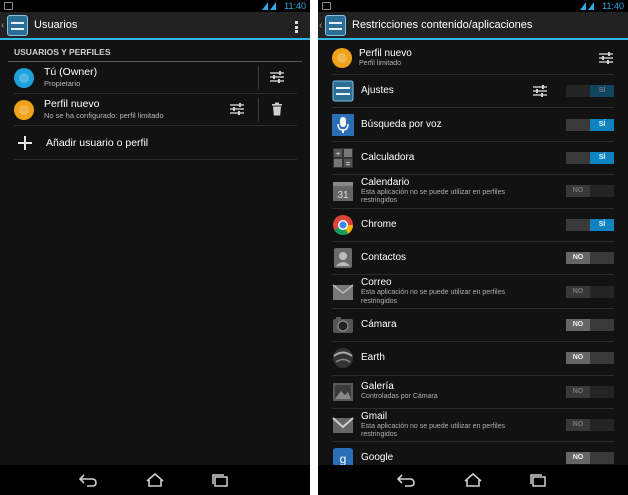 This screenshot has width=628, height=495. Describe the element at coordinates (343, 425) in the screenshot. I see `gmail-icon` at that location.